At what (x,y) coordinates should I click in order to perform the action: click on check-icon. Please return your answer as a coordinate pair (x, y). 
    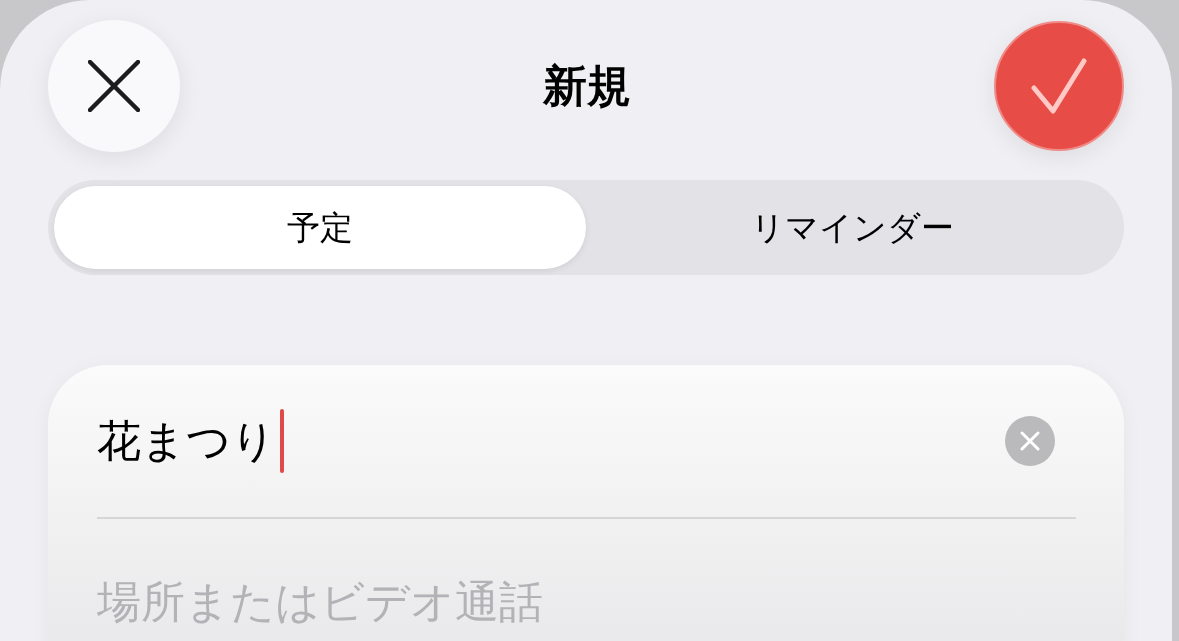
    Looking at the image, I should click on (1059, 86).